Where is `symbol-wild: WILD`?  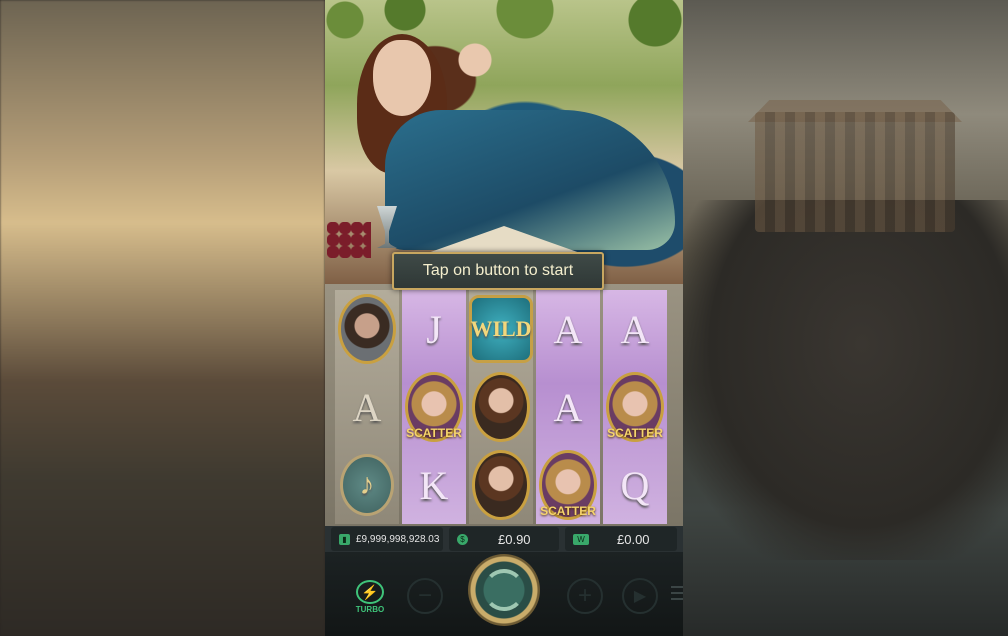 symbol-wild: WILD is located at coordinates (501, 329).